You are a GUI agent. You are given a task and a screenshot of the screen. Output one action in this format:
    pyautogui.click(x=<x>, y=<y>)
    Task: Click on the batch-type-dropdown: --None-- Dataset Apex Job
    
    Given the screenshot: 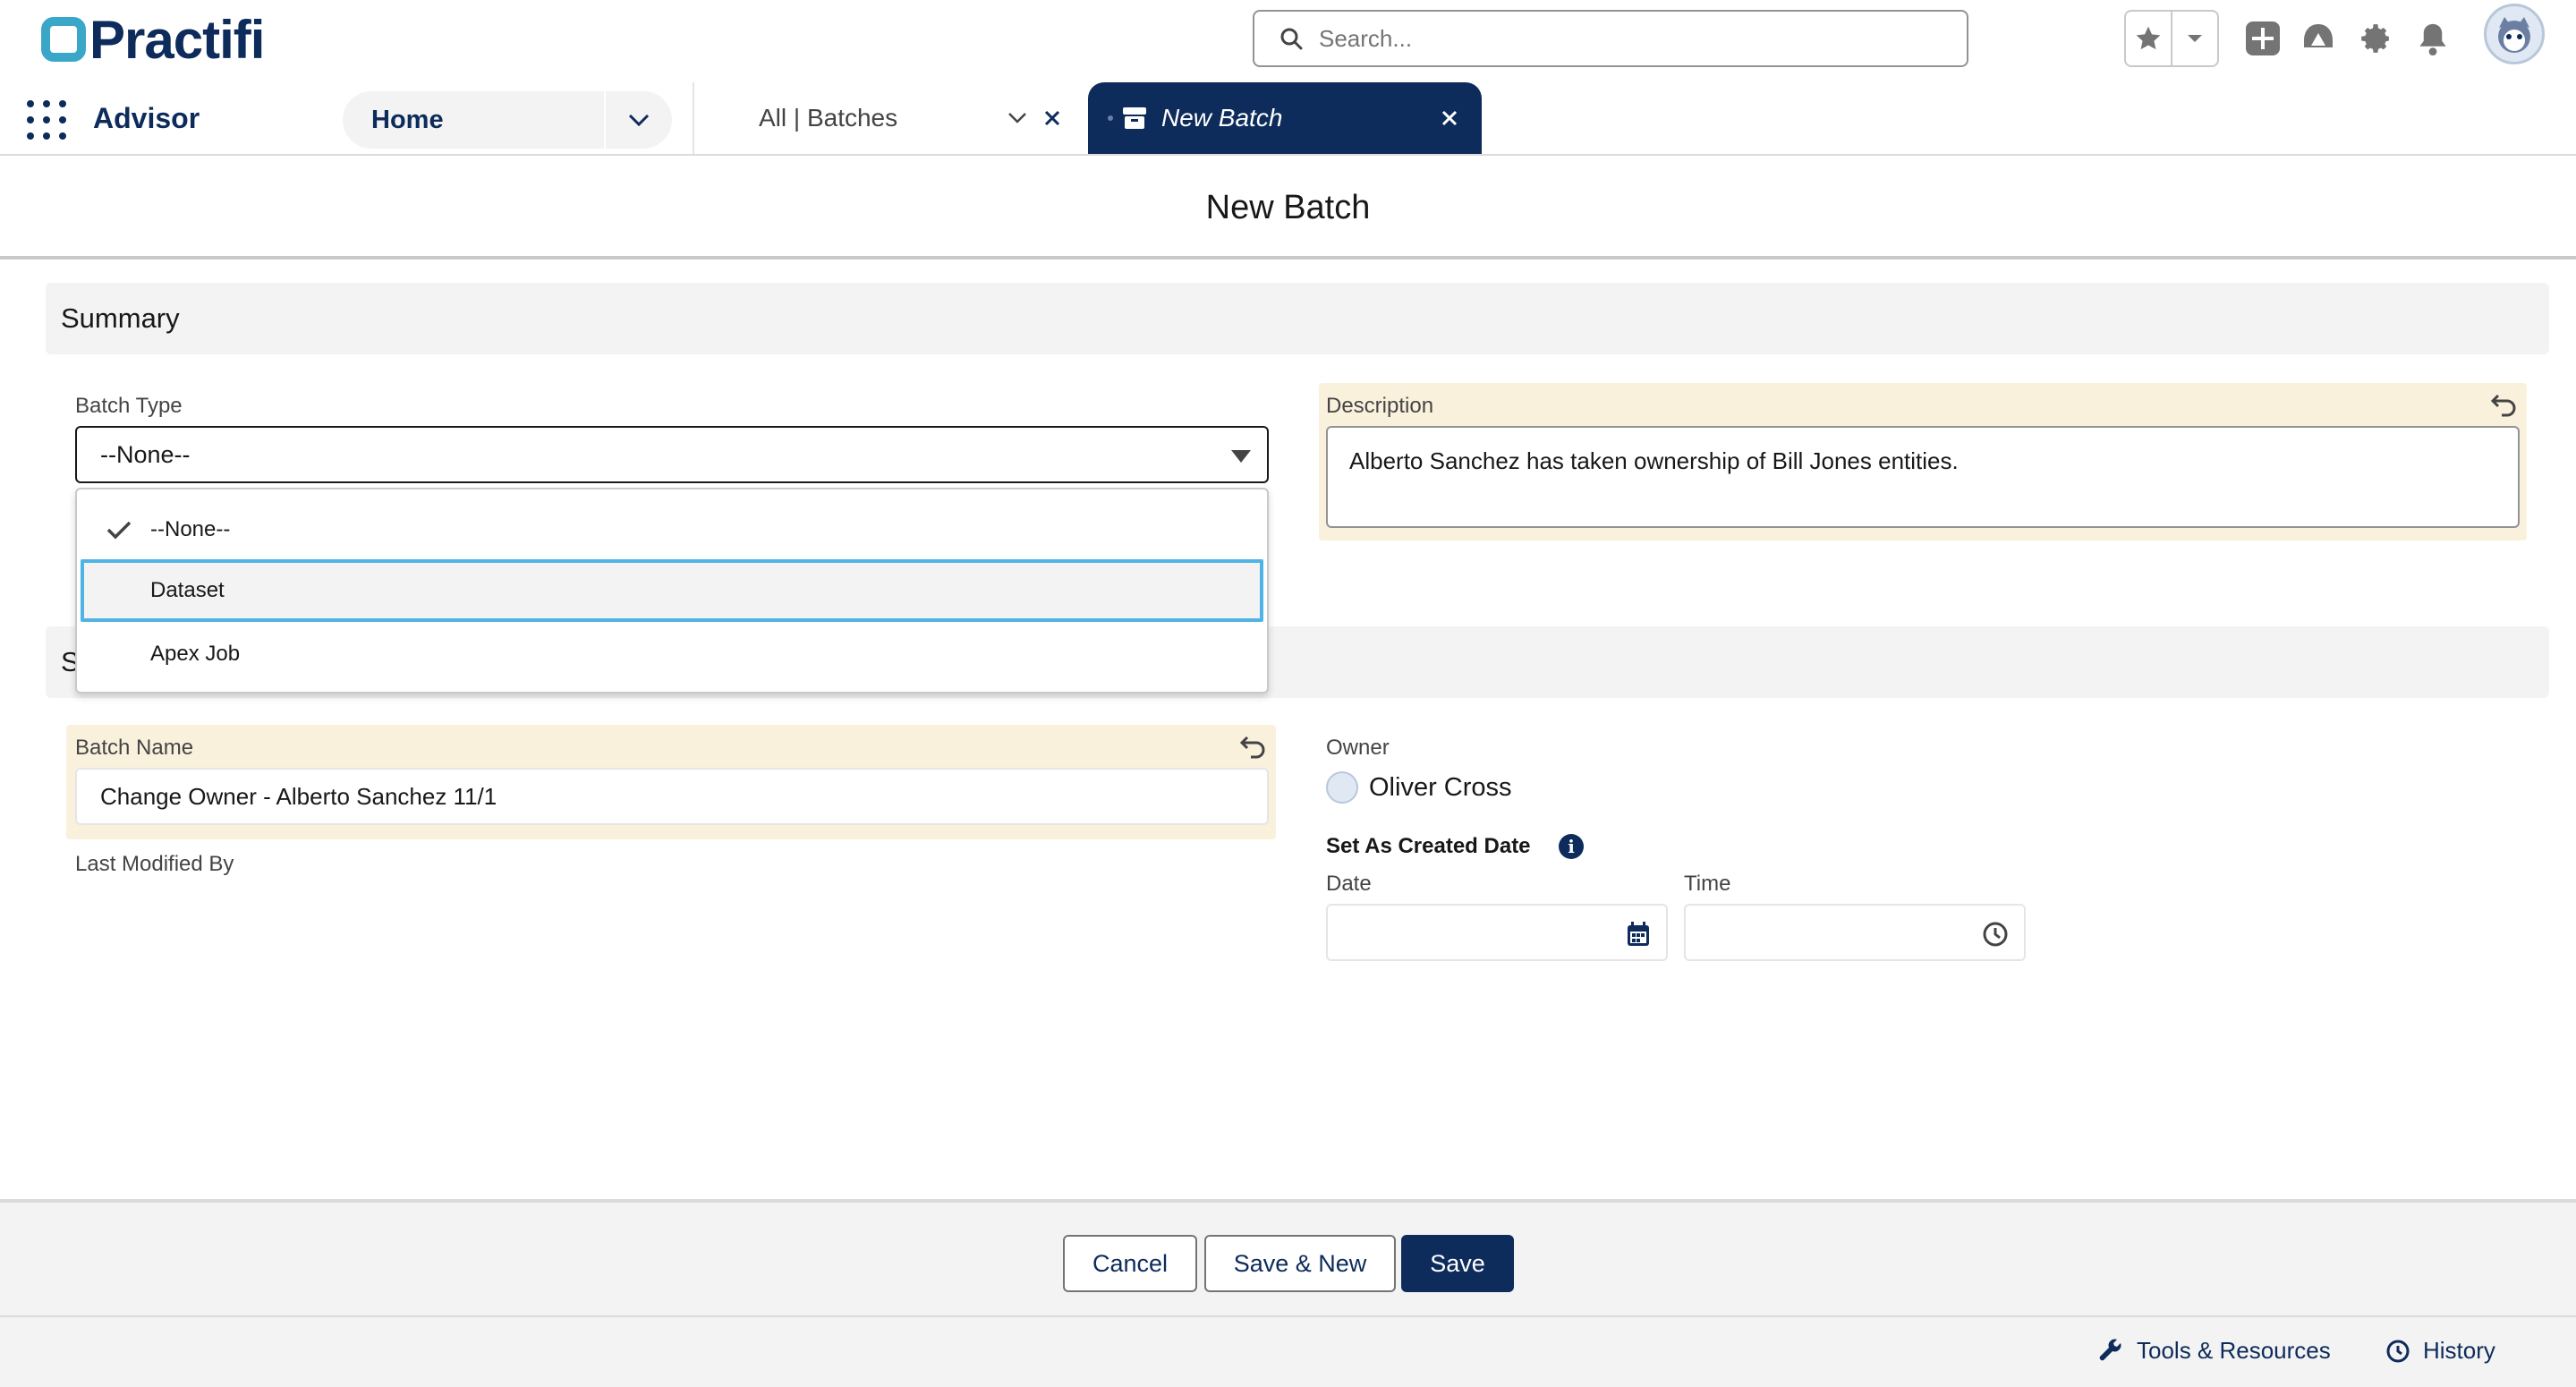 What is the action you would take?
    pyautogui.click(x=672, y=591)
    